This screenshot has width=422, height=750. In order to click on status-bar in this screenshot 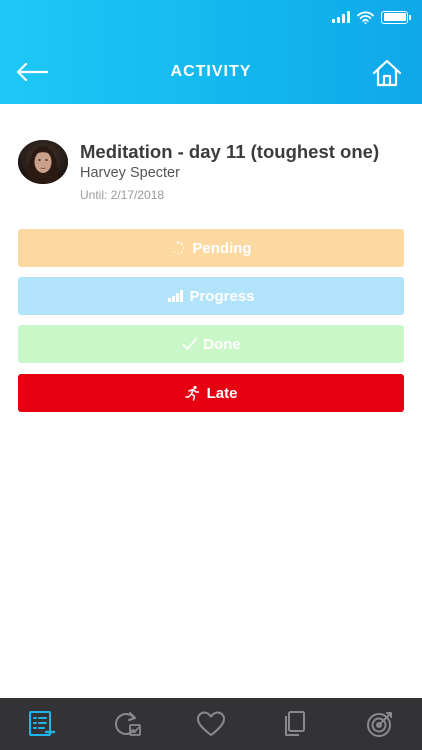, I will do `click(371, 17)`.